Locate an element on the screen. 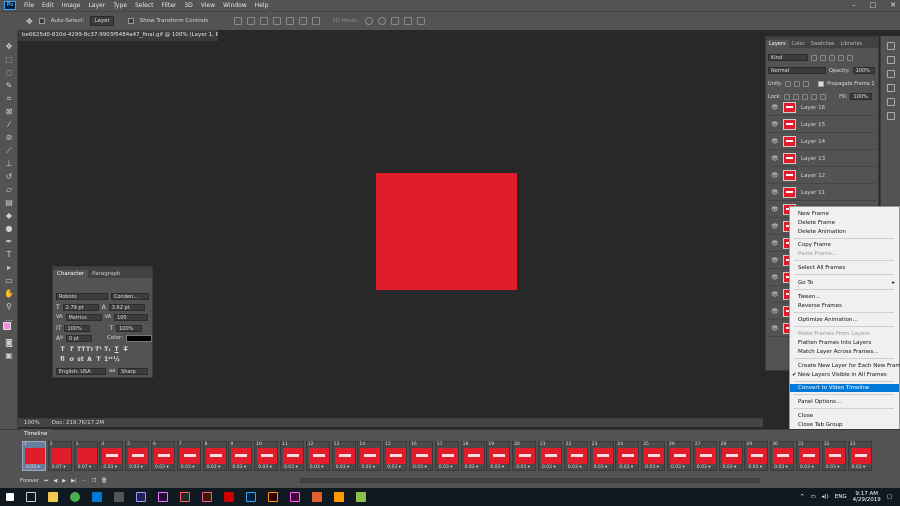 The image size is (900, 506). 3d-slide-icon is located at coordinates (407, 21).